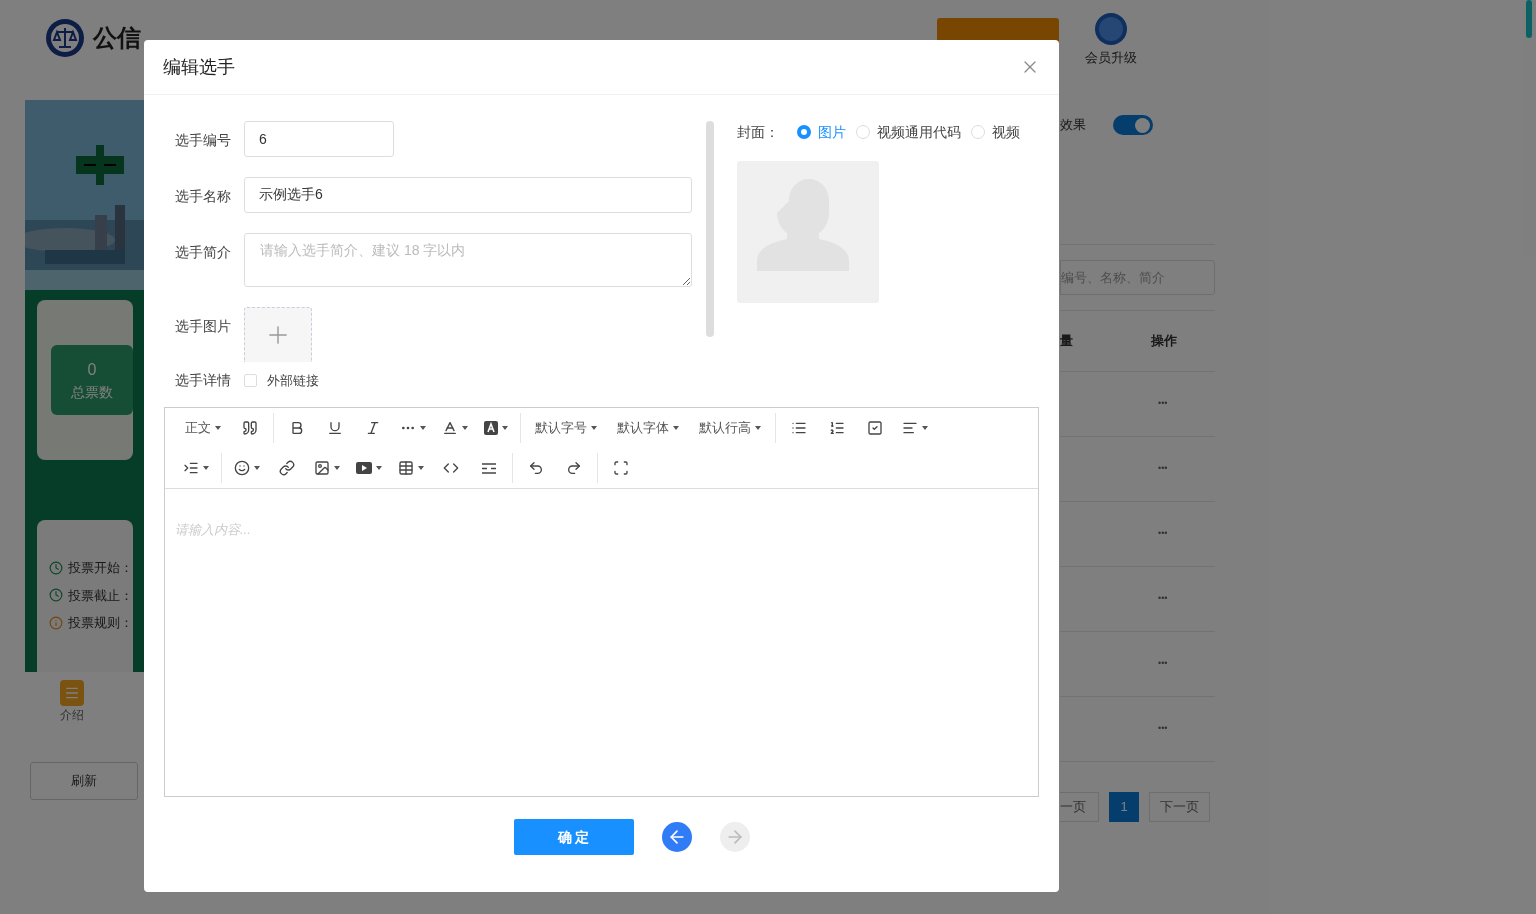 This screenshot has width=1536, height=914. Describe the element at coordinates (199, 67) in the screenshot. I see `dialog-title: 编辑选手` at that location.